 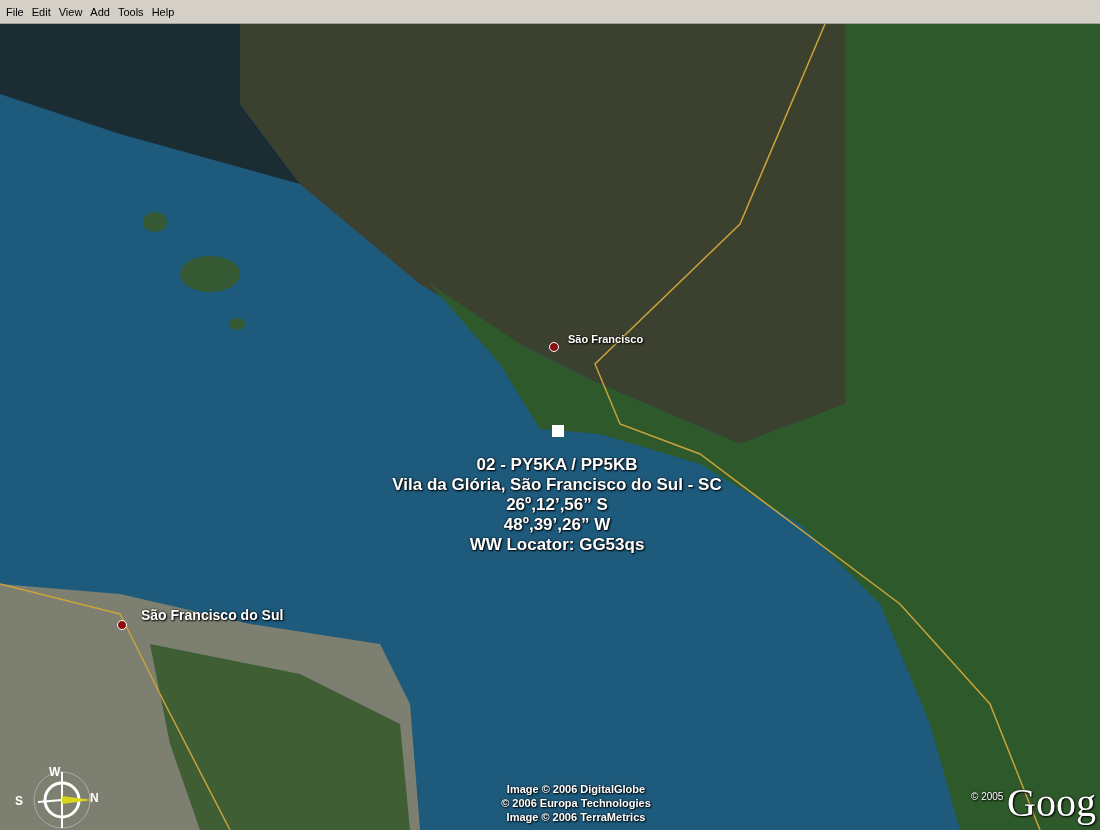 What do you see at coordinates (557, 465) in the screenshot?
I see `placemark-caption: 02 - PY5KA / PP5KB` at bounding box center [557, 465].